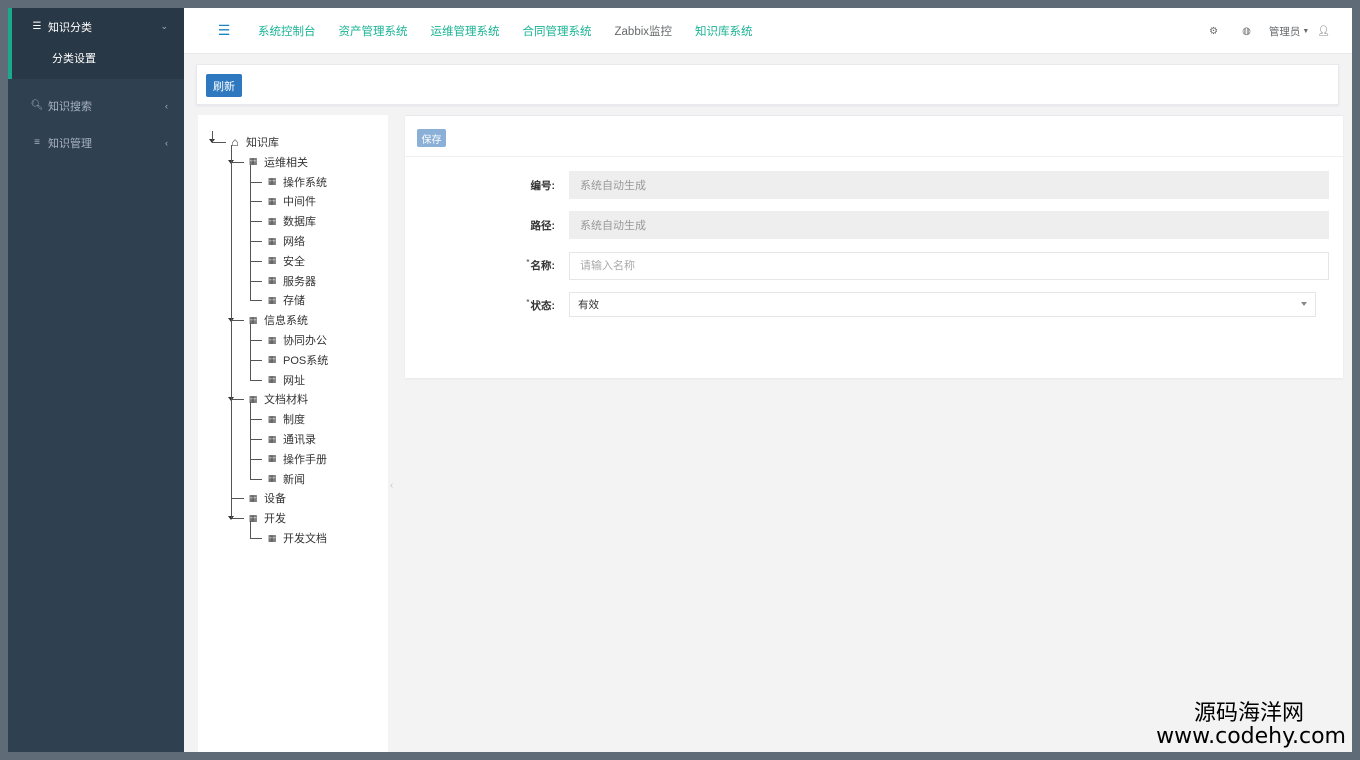 Image resolution: width=1360 pixels, height=760 pixels. I want to click on sidebar-item-knowledge-management: ≡ 知识管理 ‹, so click(96, 142).